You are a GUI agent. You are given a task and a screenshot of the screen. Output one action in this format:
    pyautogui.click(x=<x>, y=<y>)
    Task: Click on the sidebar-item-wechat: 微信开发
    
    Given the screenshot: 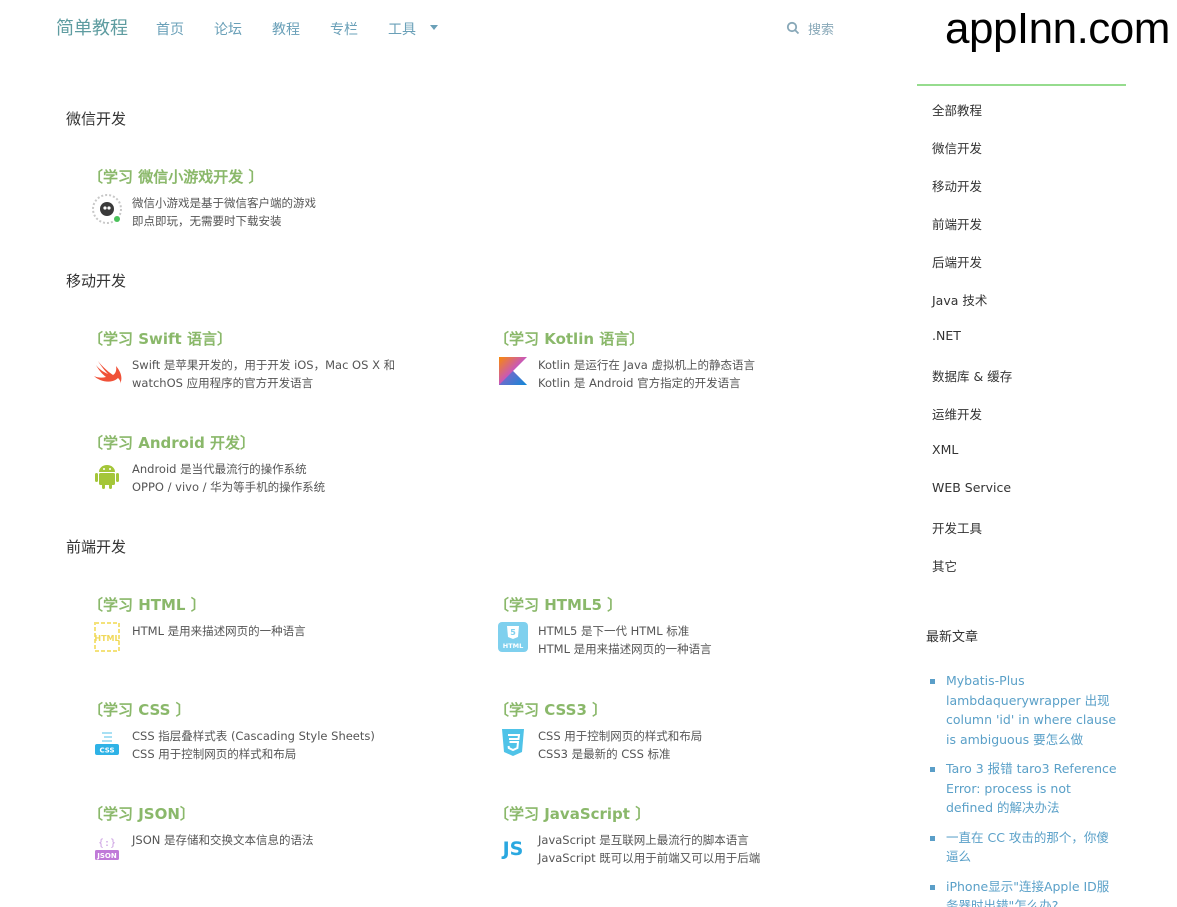 What is the action you would take?
    pyautogui.click(x=957, y=147)
    